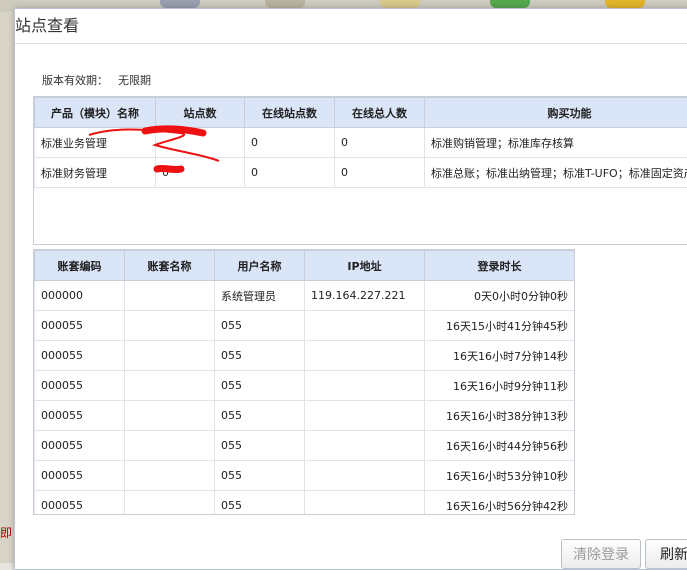  I want to click on cell-product-name: 标准财务管理, so click(95, 173).